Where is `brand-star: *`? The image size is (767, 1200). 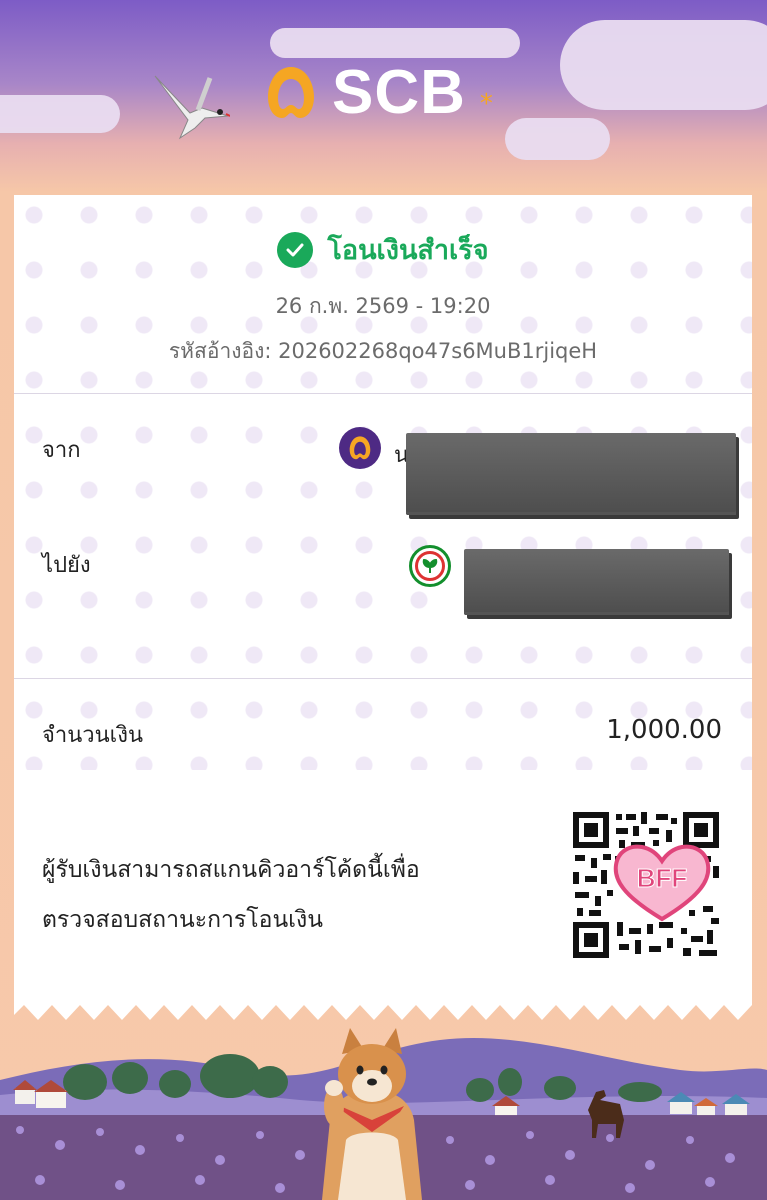 brand-star: * is located at coordinates (486, 104).